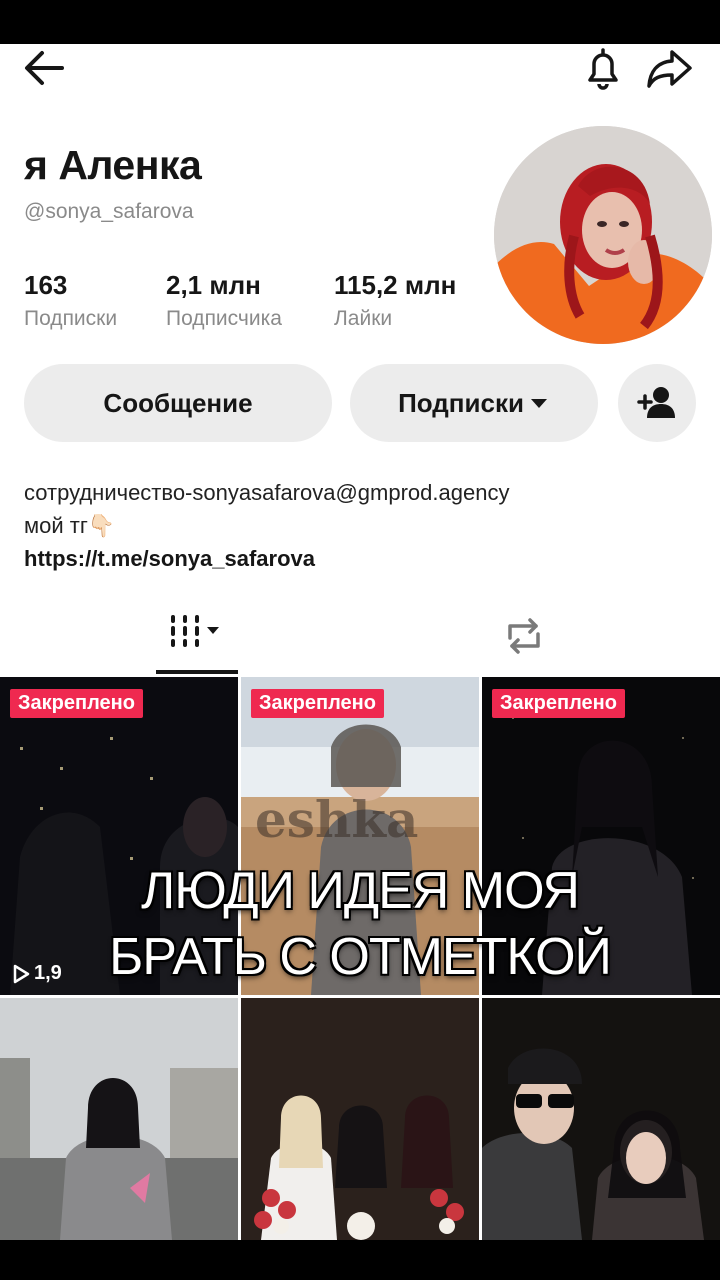 The height and width of the screenshot is (1280, 720). What do you see at coordinates (197, 672) in the screenshot?
I see `active-tab-indicator` at bounding box center [197, 672].